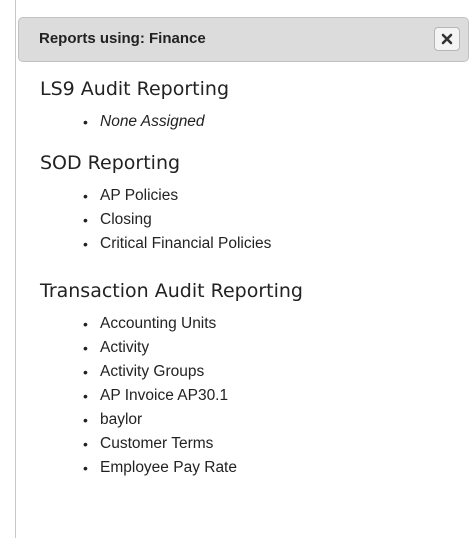 The image size is (470, 538). I want to click on list-item: • Customer Terms, so click(126, 444).